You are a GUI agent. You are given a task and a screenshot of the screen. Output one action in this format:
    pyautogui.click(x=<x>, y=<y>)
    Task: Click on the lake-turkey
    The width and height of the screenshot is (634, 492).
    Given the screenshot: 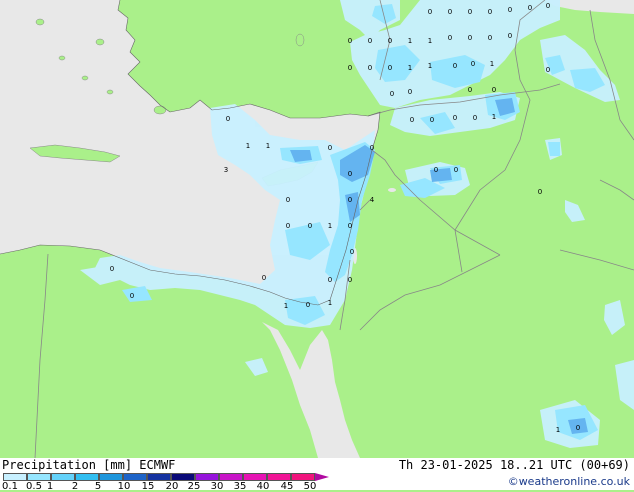 What is the action you would take?
    pyautogui.click(x=300, y=40)
    